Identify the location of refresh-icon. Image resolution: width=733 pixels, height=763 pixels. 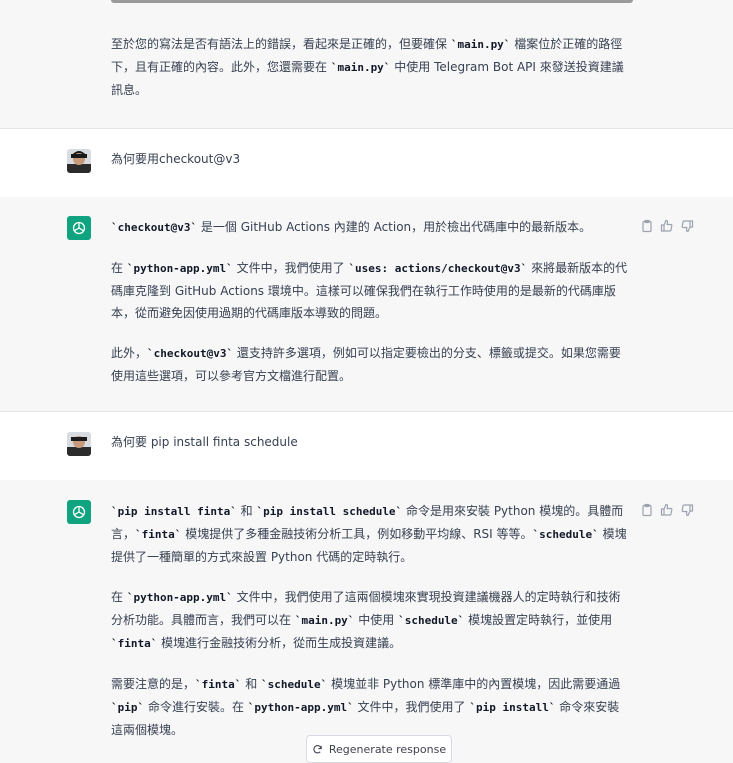
(317, 748).